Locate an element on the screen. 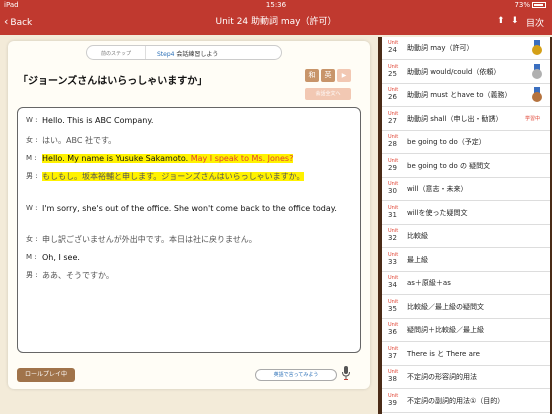 The height and width of the screenshot is (414, 552). arrow-down-icon: ⬇ is located at coordinates (515, 21).